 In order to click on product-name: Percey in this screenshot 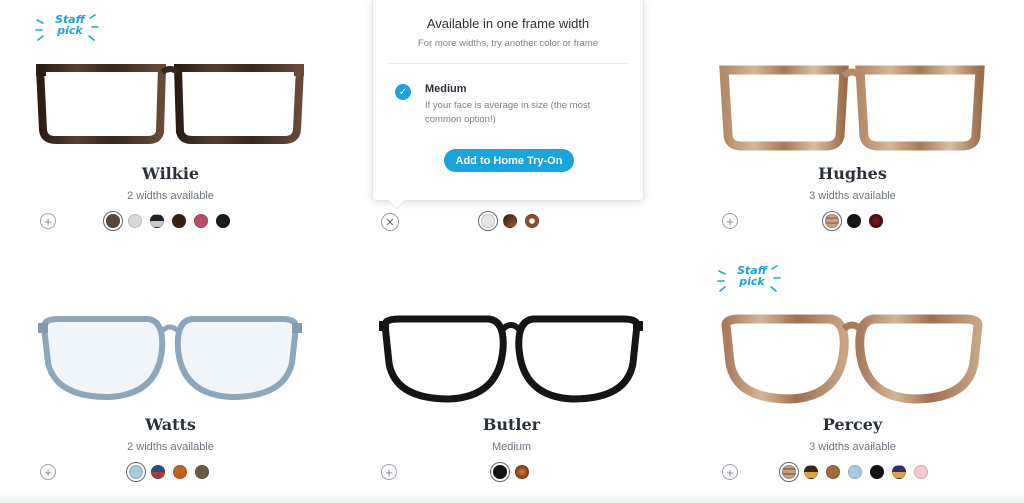, I will do `click(852, 424)`.